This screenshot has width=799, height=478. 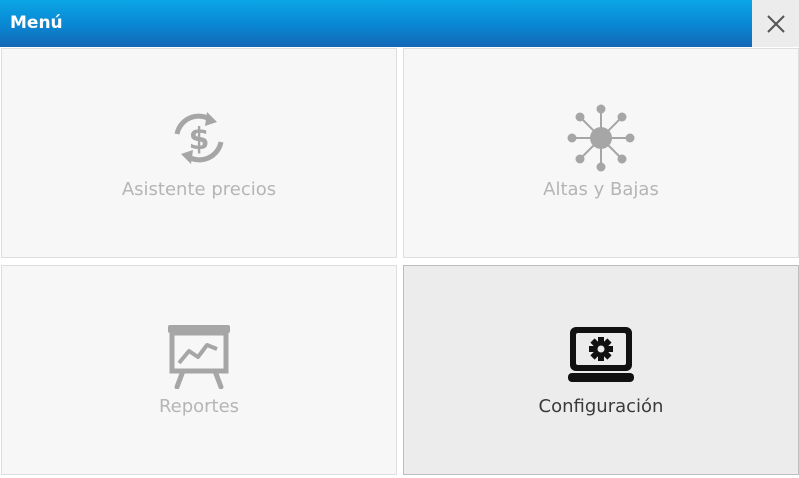 What do you see at coordinates (601, 355) in the screenshot?
I see `laptop-gear-icon` at bounding box center [601, 355].